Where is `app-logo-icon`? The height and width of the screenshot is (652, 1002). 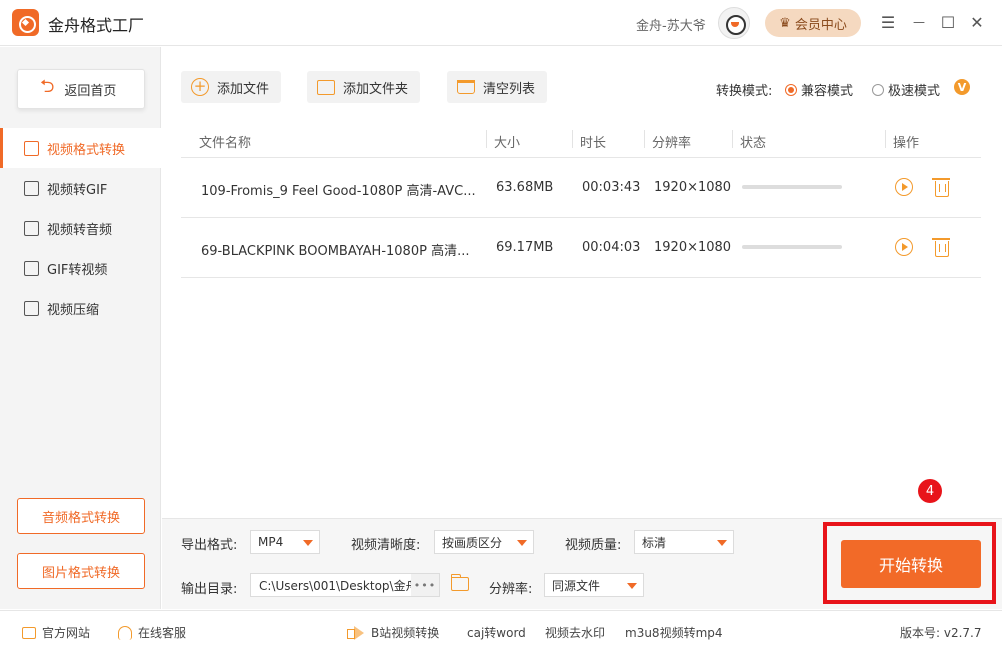 app-logo-icon is located at coordinates (25, 22).